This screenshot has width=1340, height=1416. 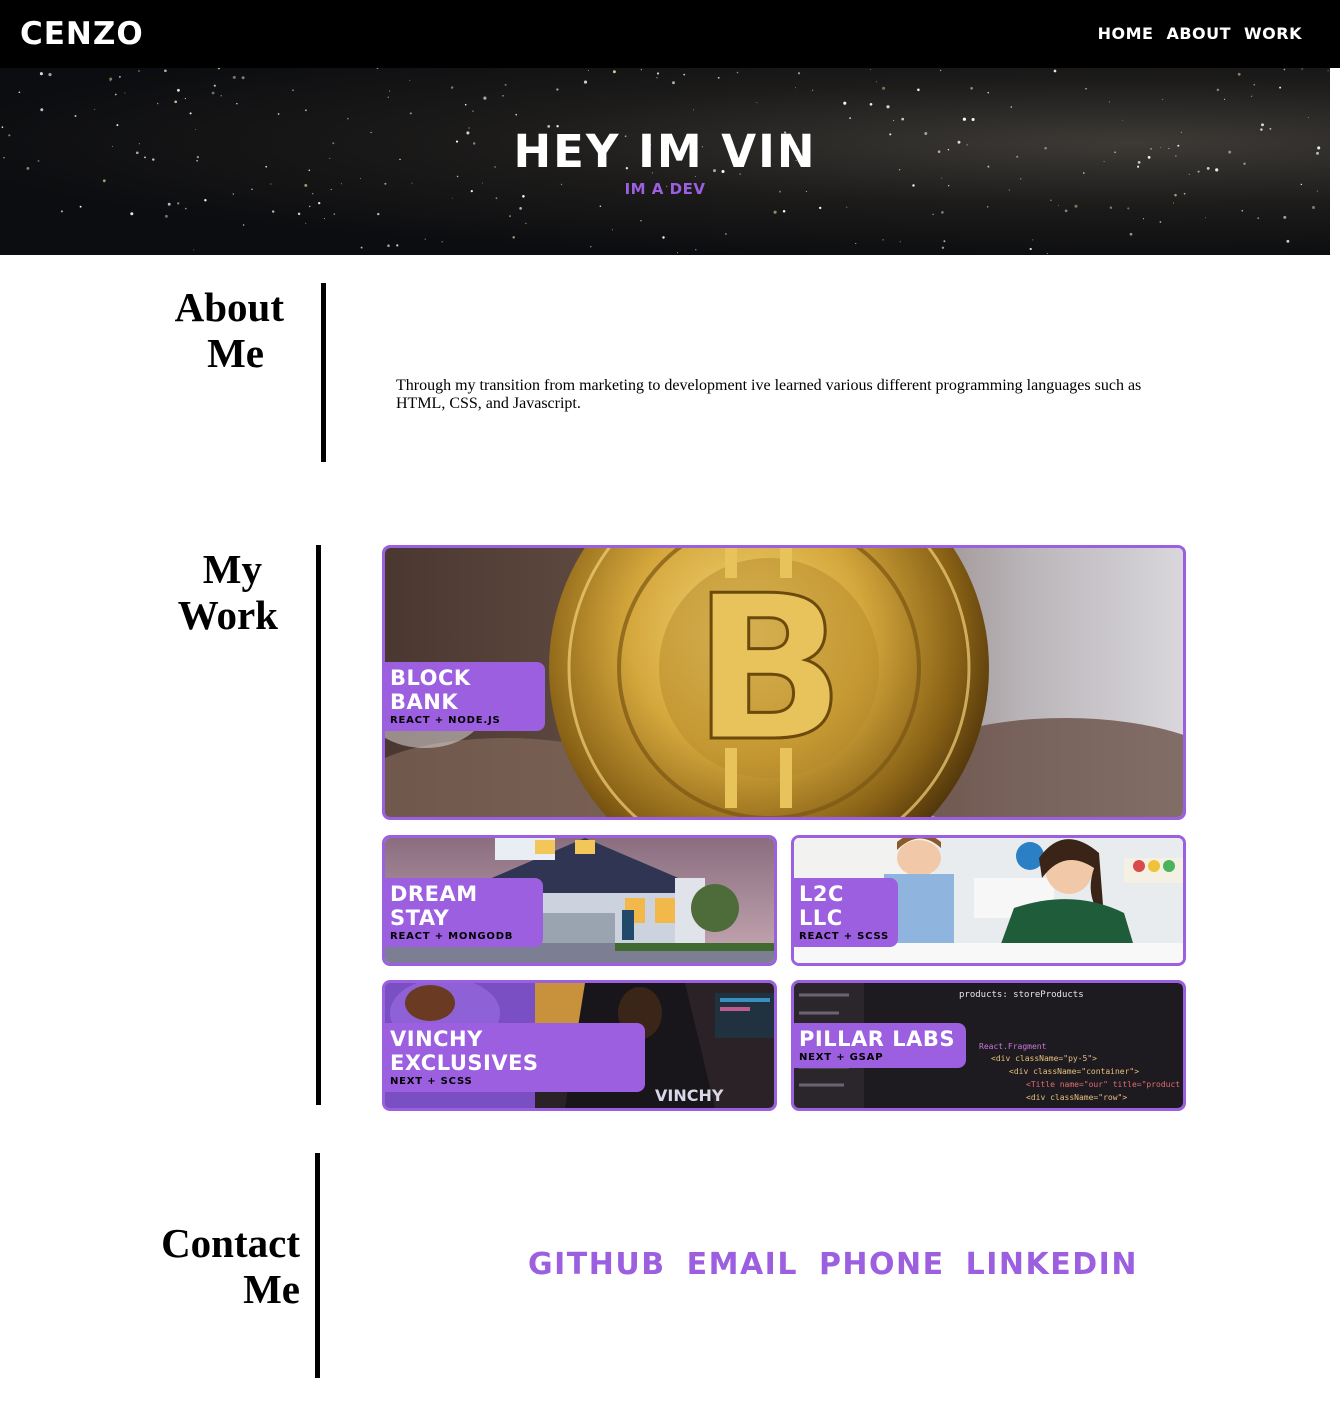 What do you see at coordinates (769, 669) in the screenshot?
I see `svg-text: B` at bounding box center [769, 669].